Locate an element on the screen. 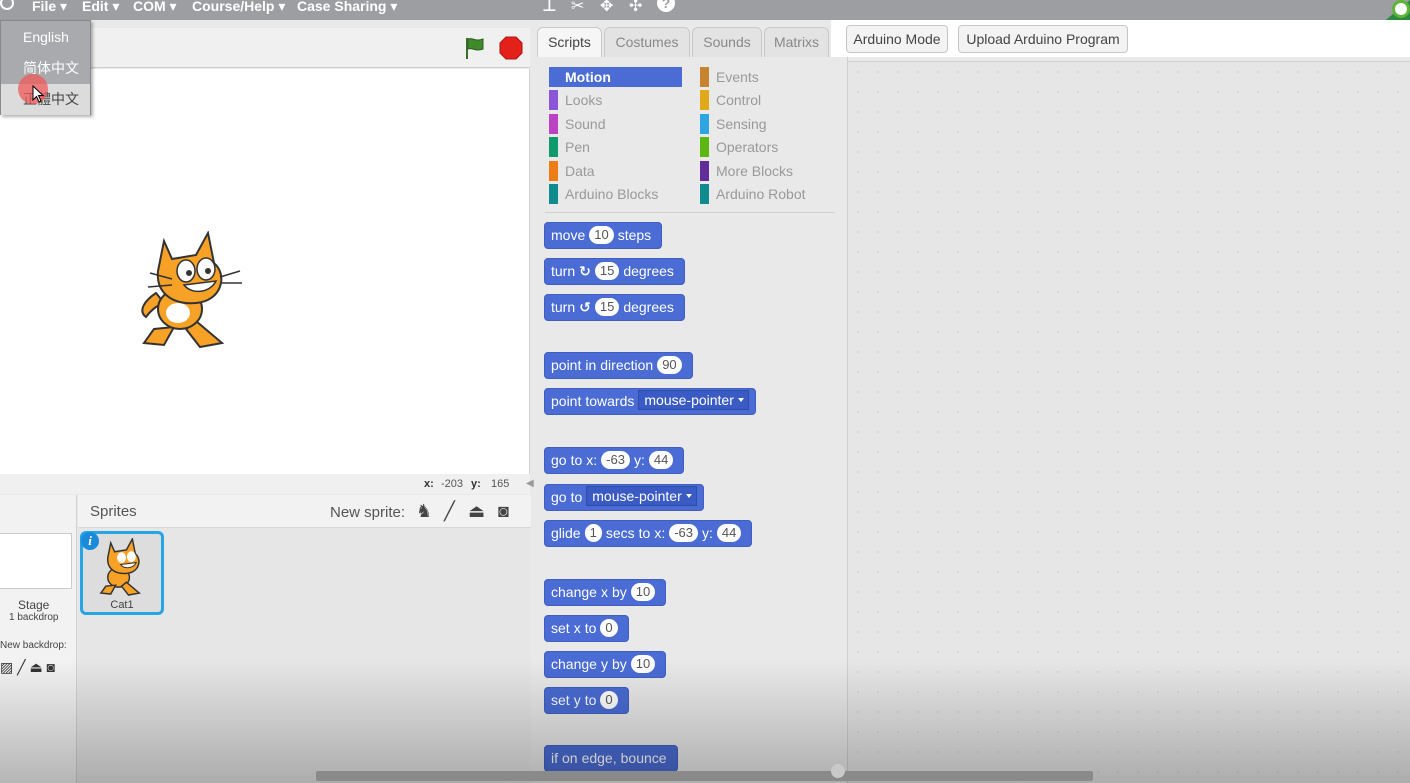  tab-sounds: Sounds is located at coordinates (727, 42).